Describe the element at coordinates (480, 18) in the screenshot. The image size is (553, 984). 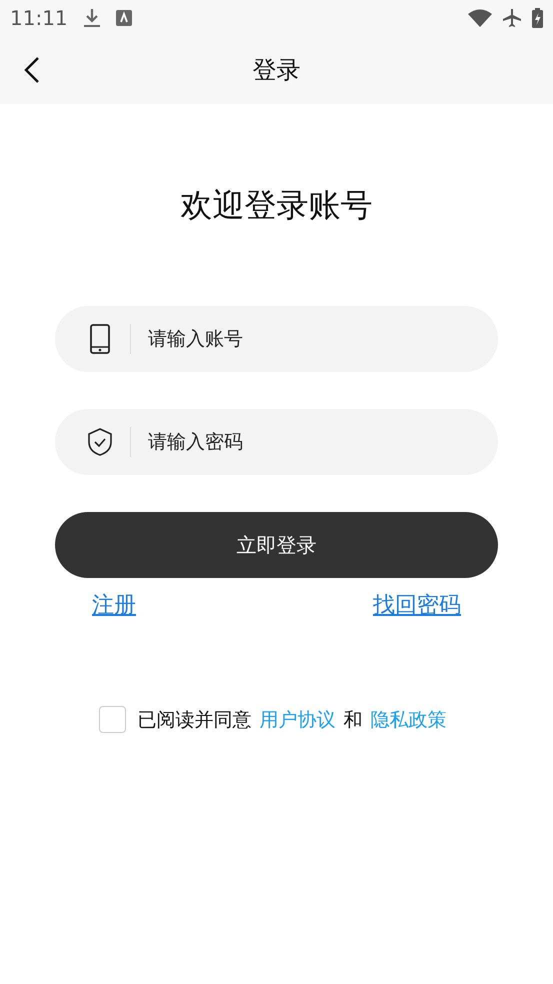
I see `wifi-icon` at that location.